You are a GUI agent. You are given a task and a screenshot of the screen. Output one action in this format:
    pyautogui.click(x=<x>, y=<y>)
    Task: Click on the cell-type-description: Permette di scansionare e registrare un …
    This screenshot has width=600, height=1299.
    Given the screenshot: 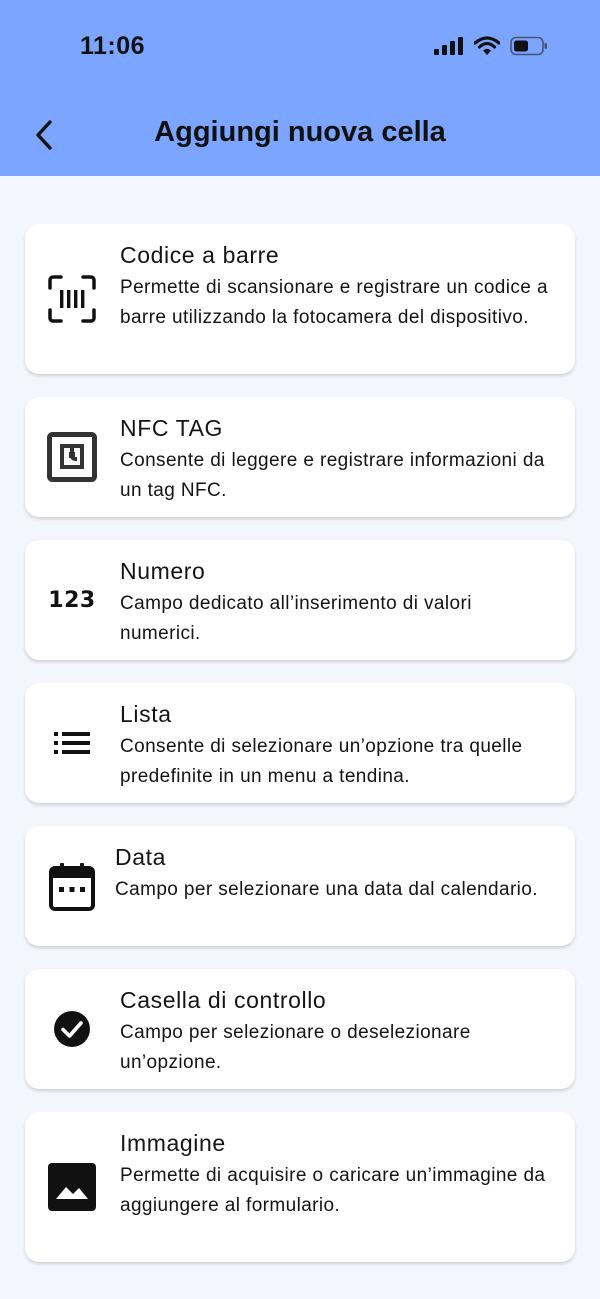 What is the action you would take?
    pyautogui.click(x=334, y=302)
    